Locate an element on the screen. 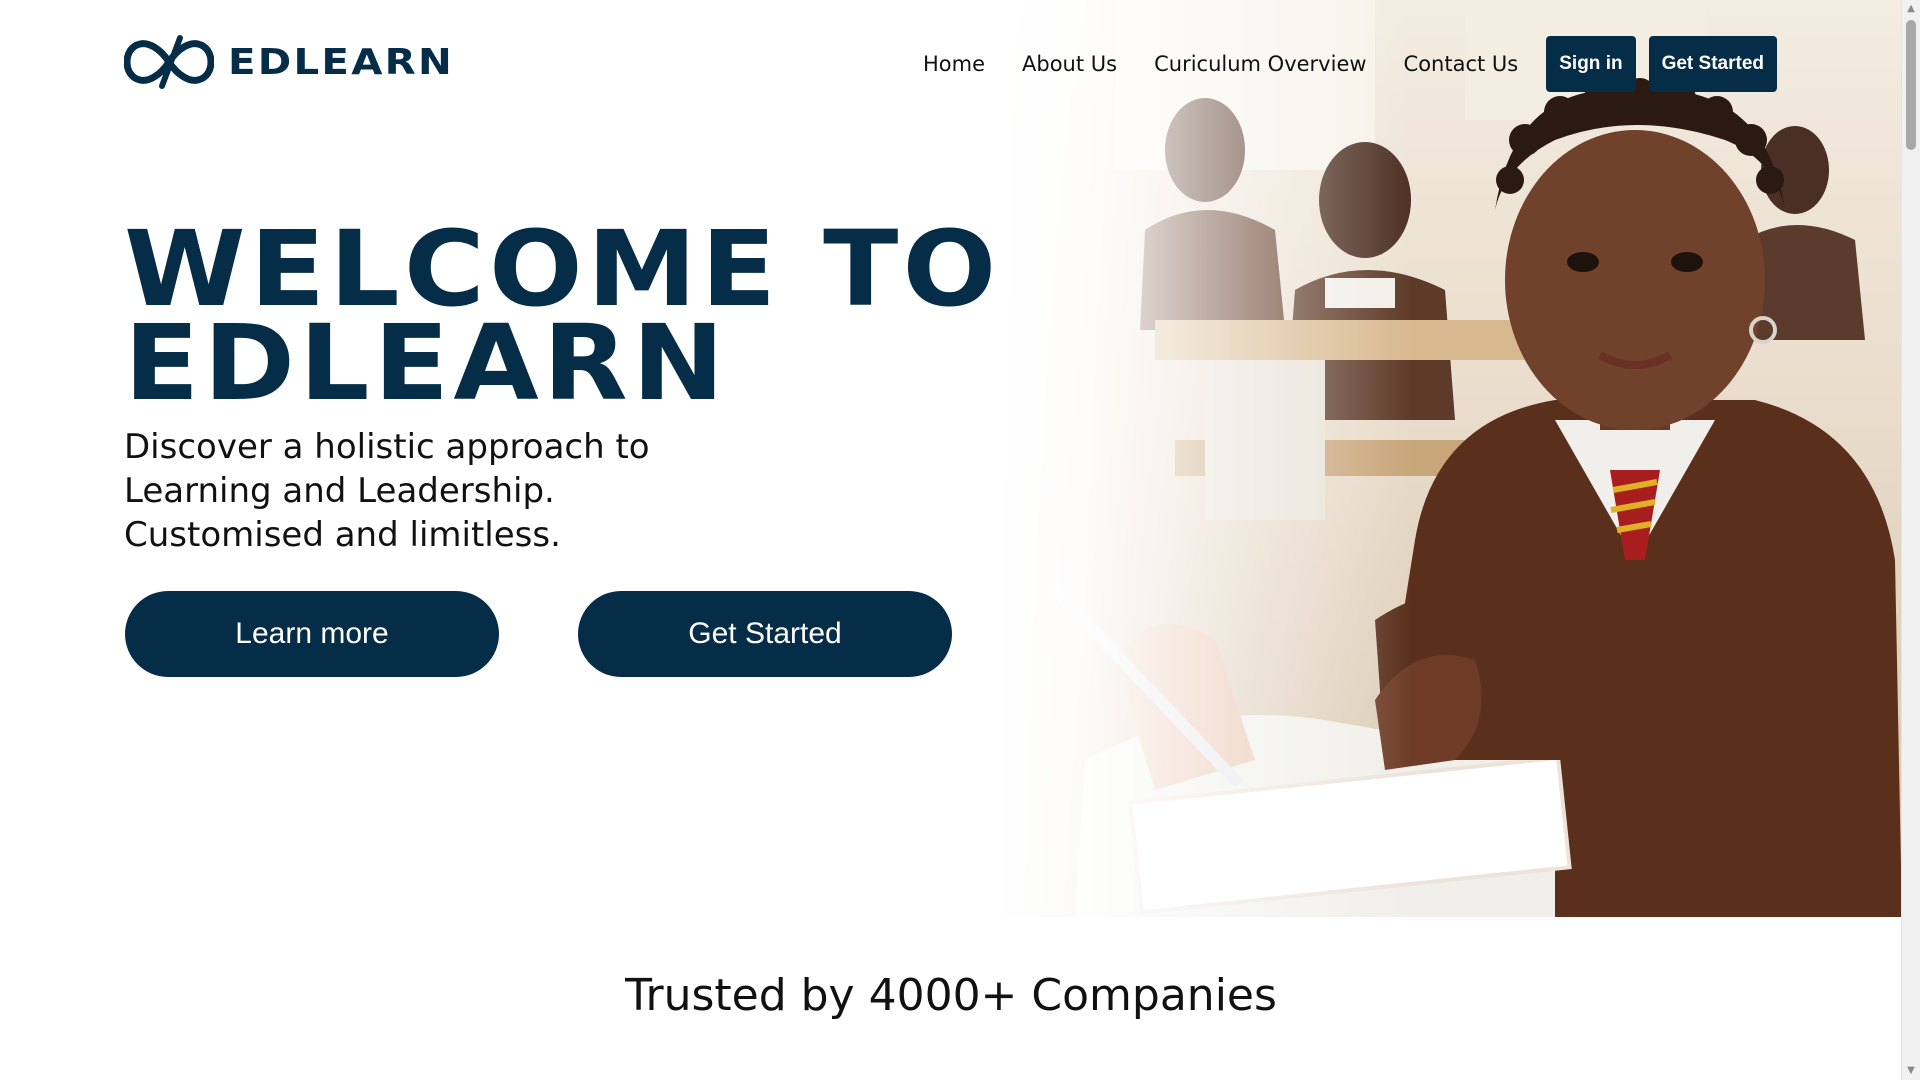 The height and width of the screenshot is (1080, 1920). hero-subtitle-line-3: Customised and limitless. is located at coordinates (342, 535).